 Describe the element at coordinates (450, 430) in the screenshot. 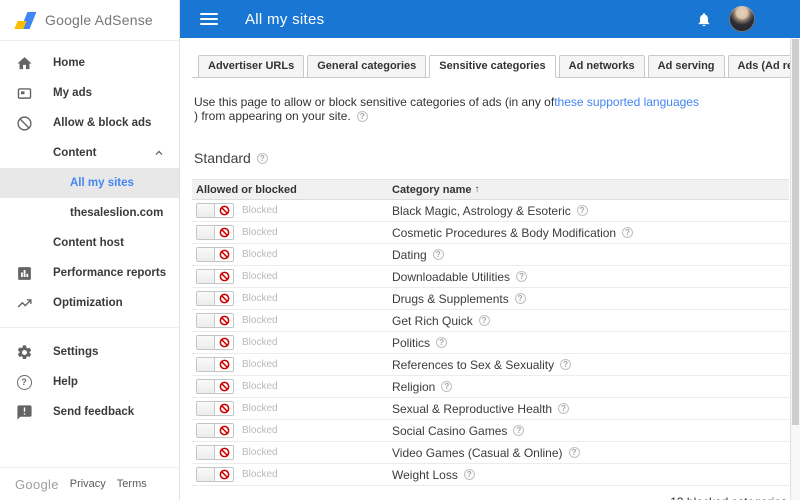

I see `category-name: Social Casino Games` at that location.